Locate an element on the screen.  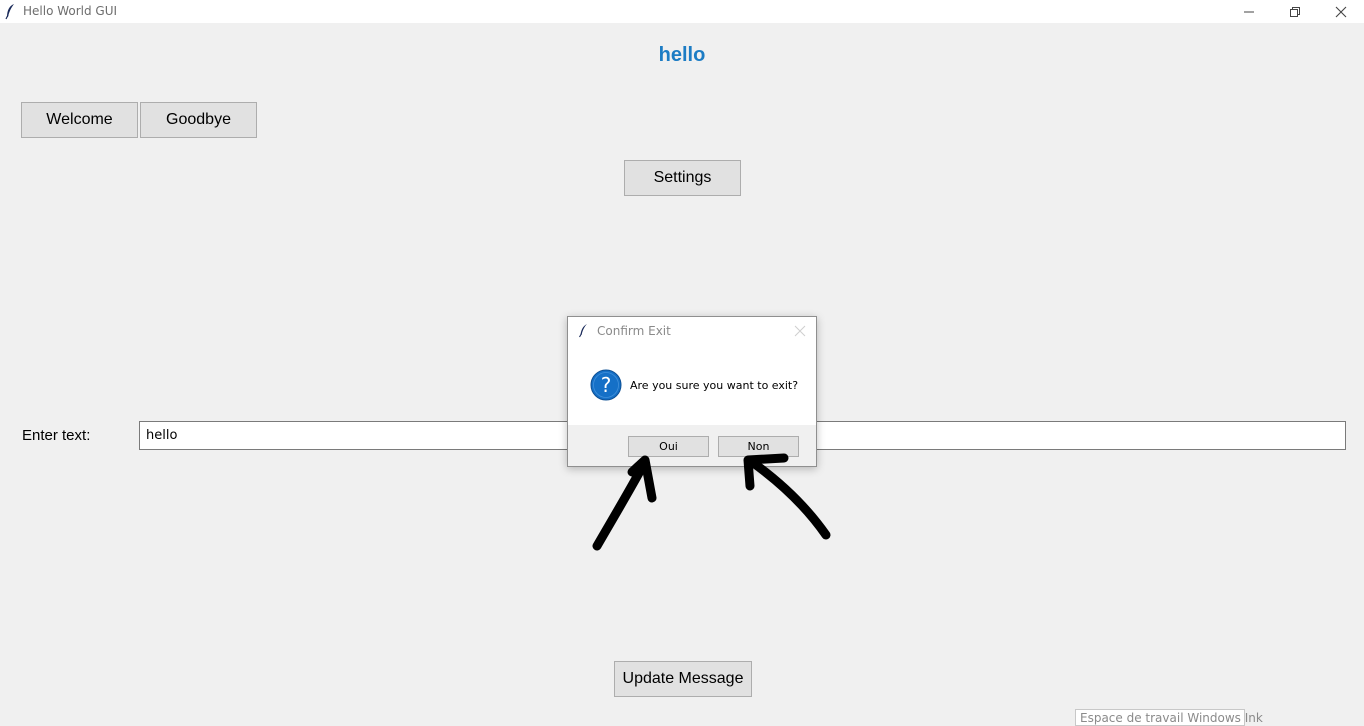
ink-arrow-non is located at coordinates (787, 496).